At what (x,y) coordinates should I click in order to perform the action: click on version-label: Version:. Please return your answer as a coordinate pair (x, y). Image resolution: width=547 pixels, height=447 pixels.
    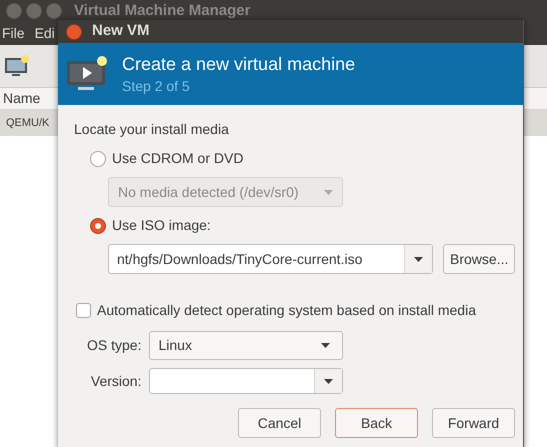
    Looking at the image, I should click on (116, 381).